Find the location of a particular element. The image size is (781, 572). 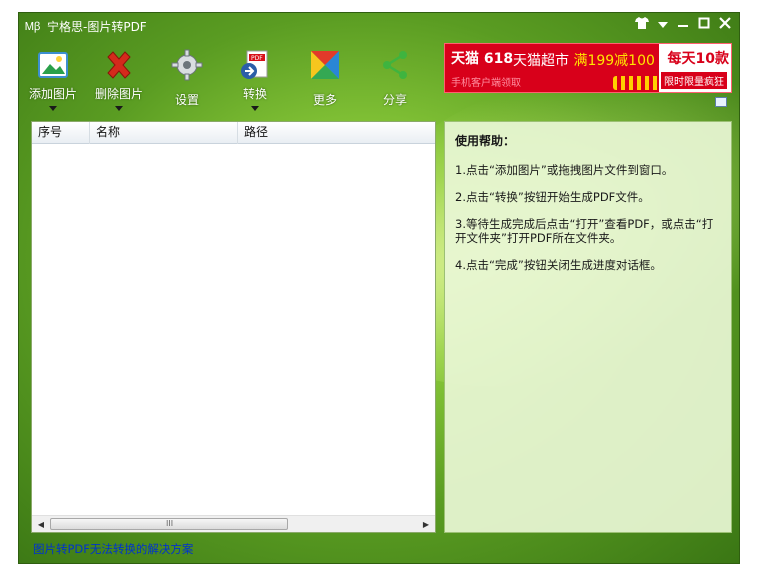

solution-link: 图片转PDF无法转换的解决方案 is located at coordinates (113, 549).